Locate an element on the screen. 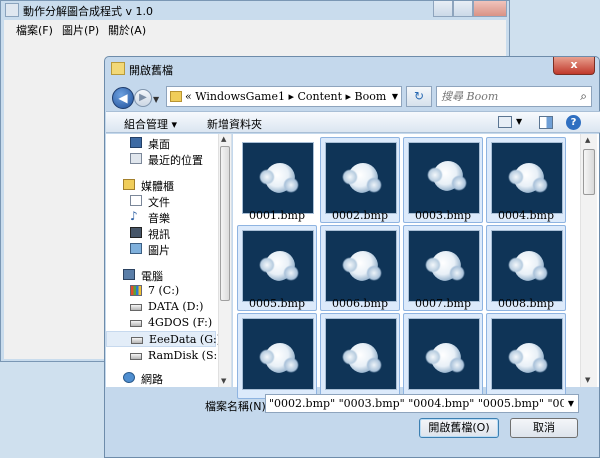  menu-about: 關於(A) is located at coordinates (127, 30).